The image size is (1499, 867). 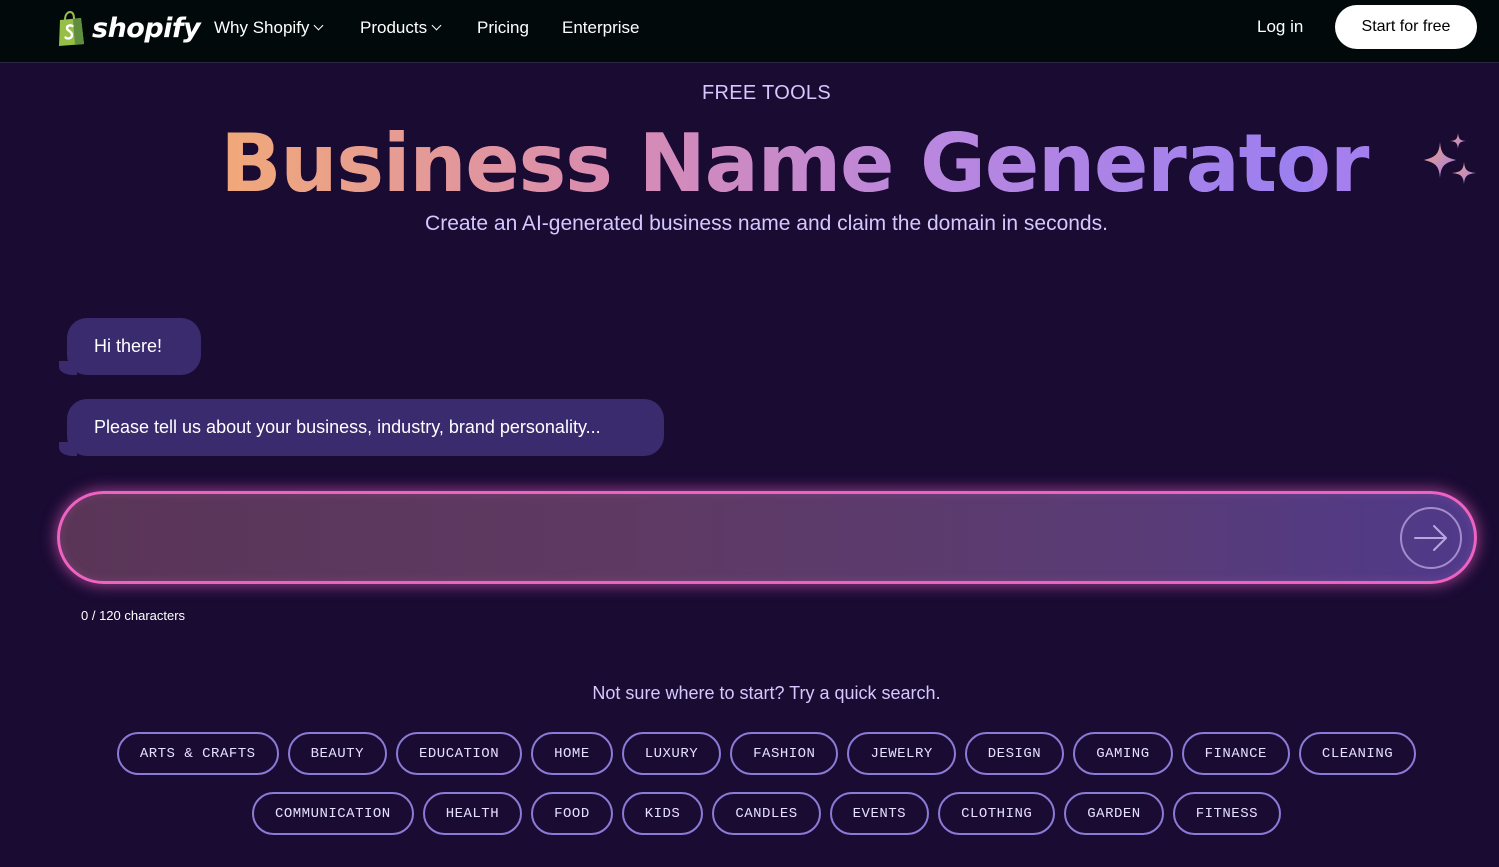 I want to click on submit-button, so click(x=1431, y=538).